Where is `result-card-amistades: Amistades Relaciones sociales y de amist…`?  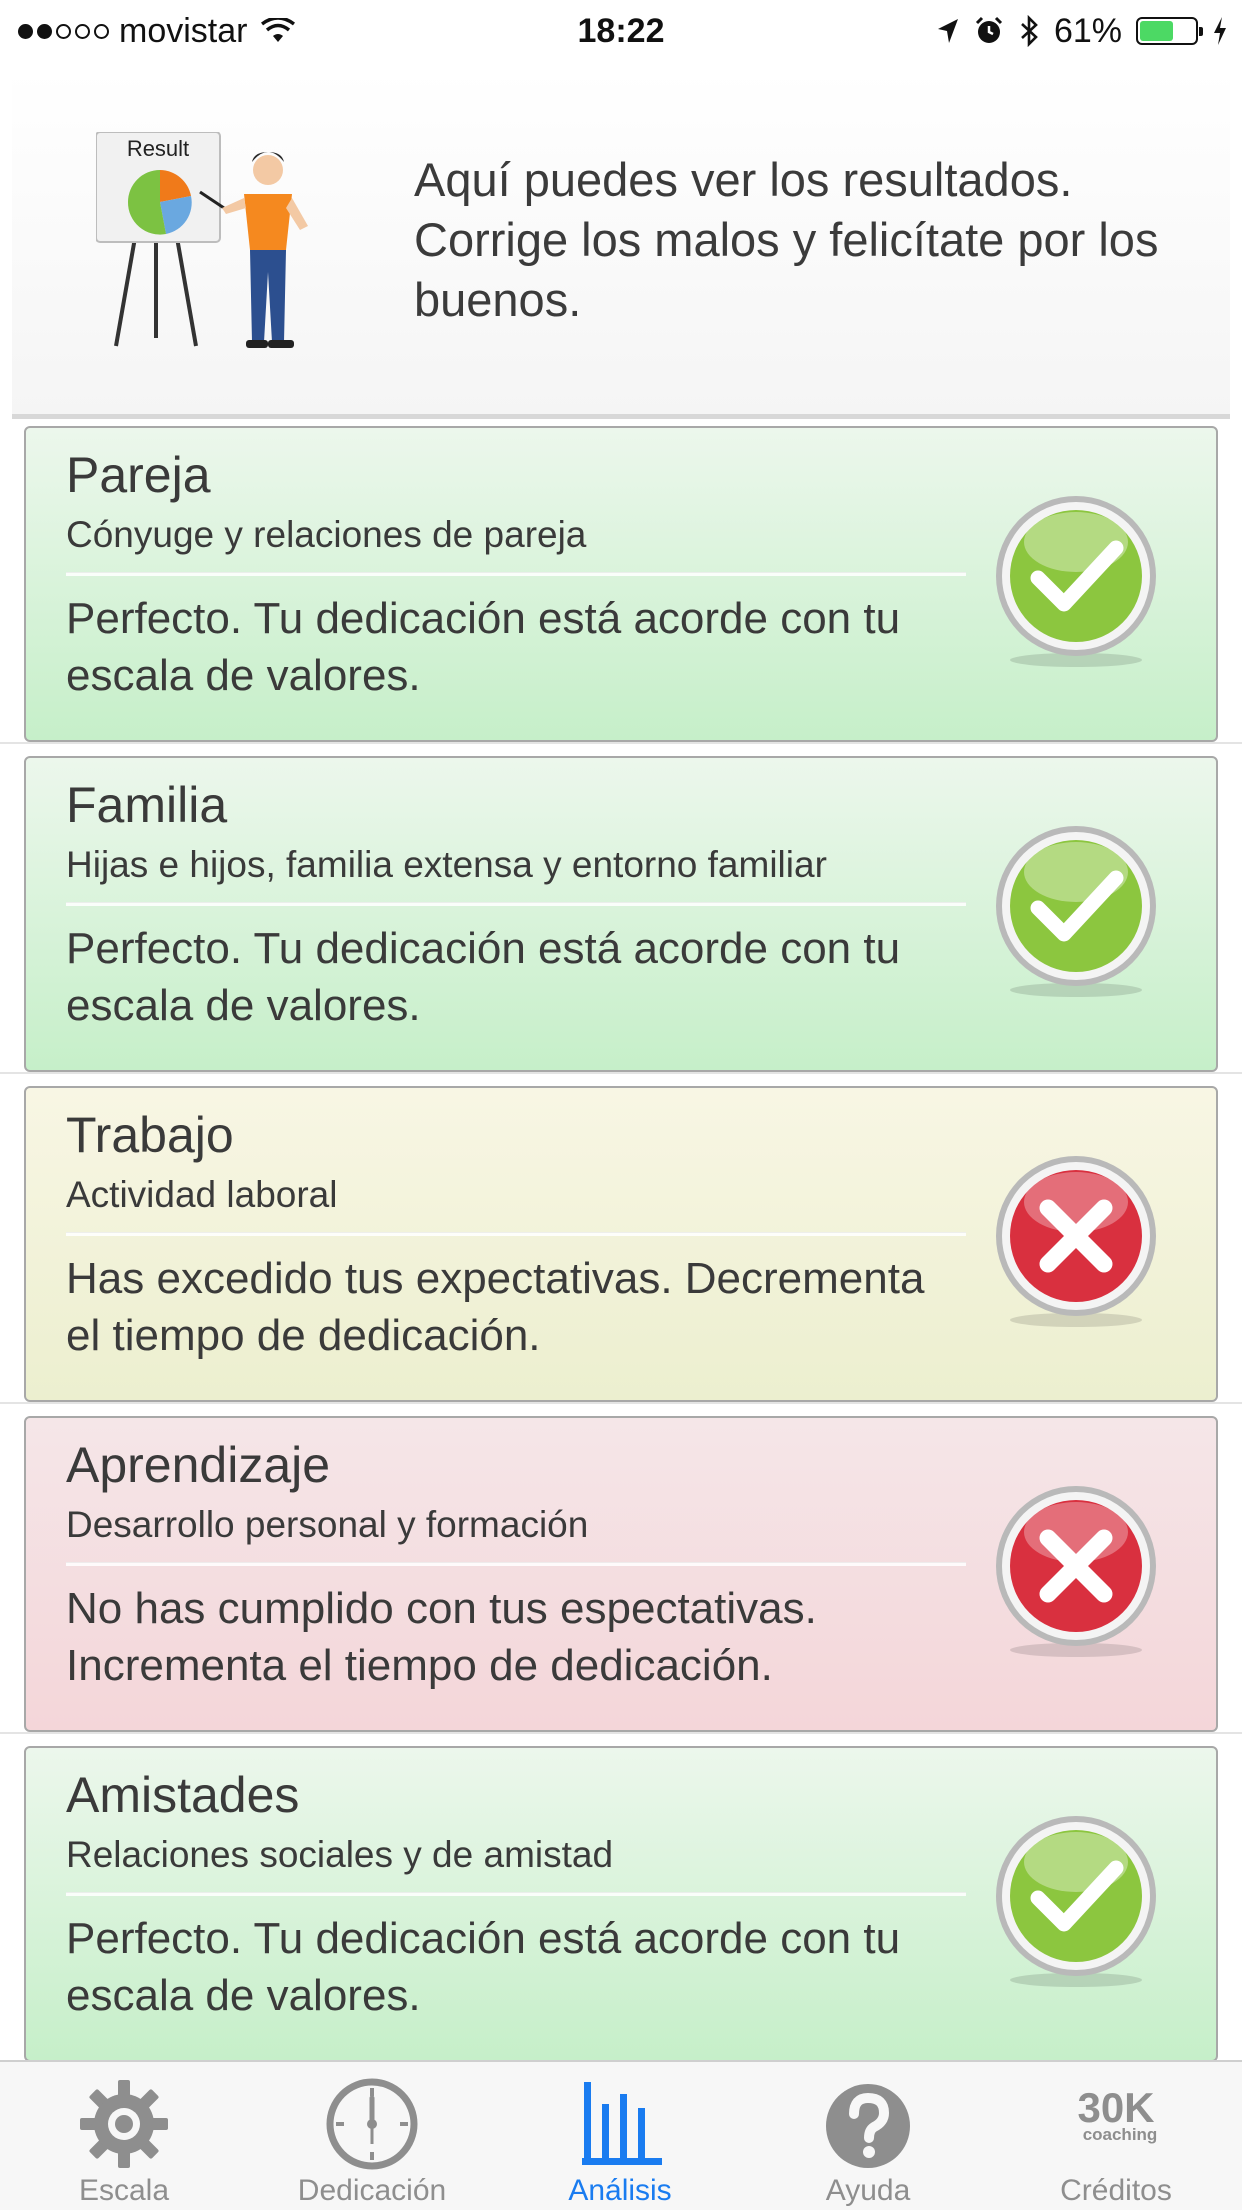 result-card-amistades: Amistades Relaciones sociales y de amist… is located at coordinates (621, 1904).